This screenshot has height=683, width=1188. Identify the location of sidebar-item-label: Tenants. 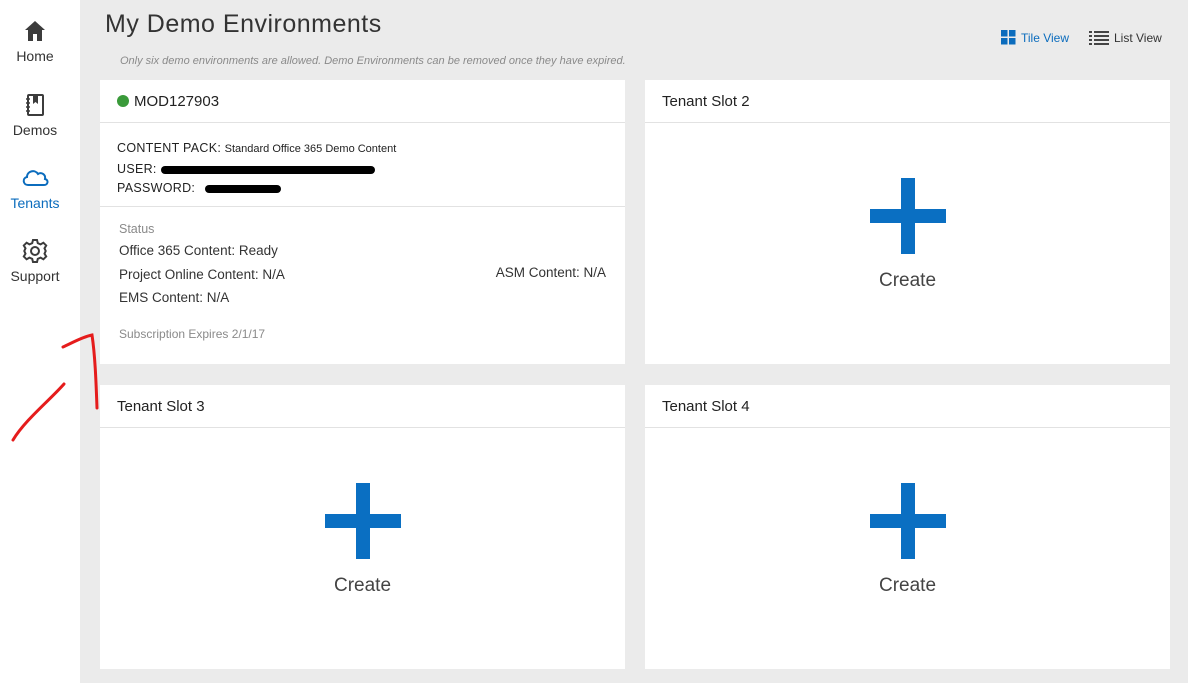
(35, 203).